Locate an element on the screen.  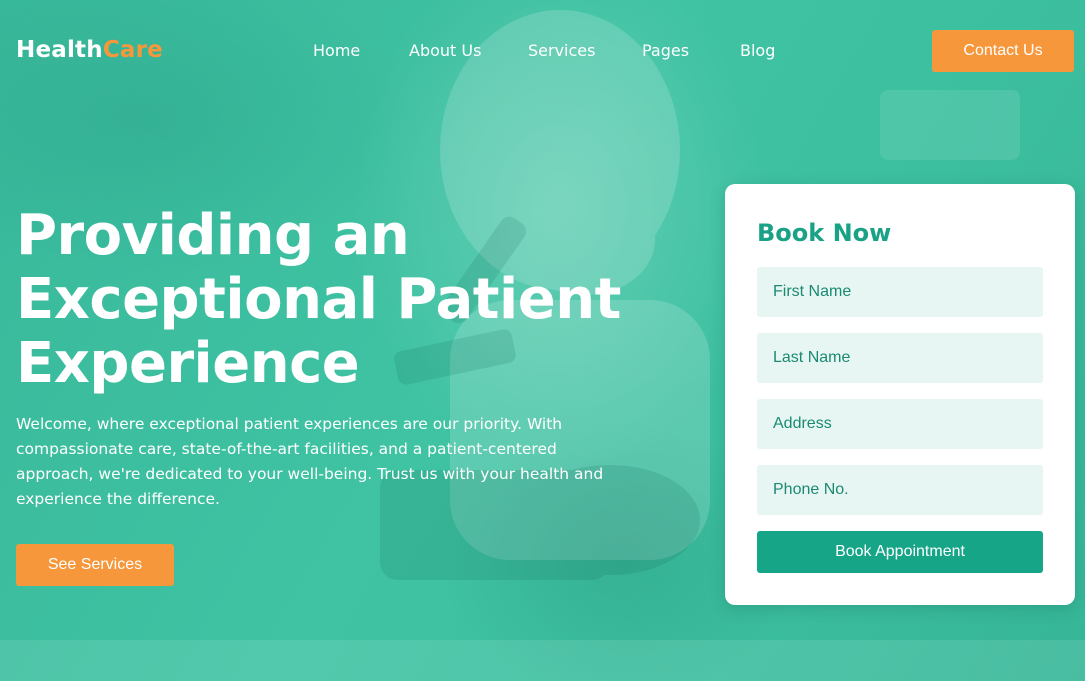
logo-text-health: Health is located at coordinates (59, 50).